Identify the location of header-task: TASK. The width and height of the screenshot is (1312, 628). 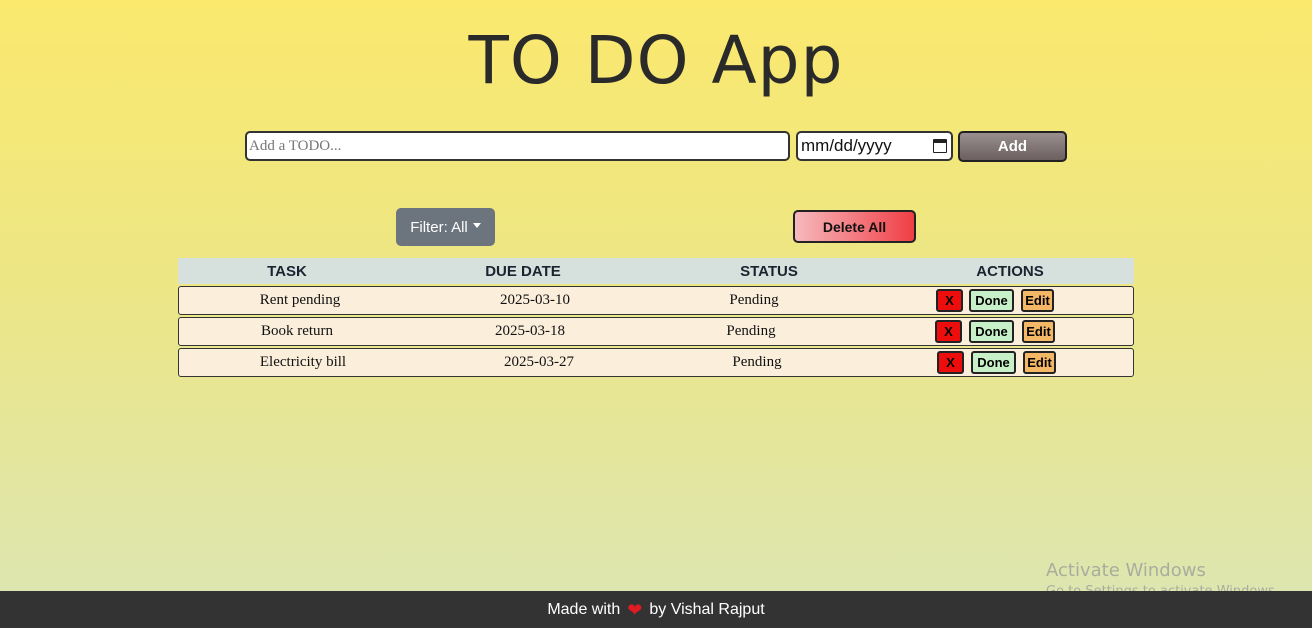
(287, 271).